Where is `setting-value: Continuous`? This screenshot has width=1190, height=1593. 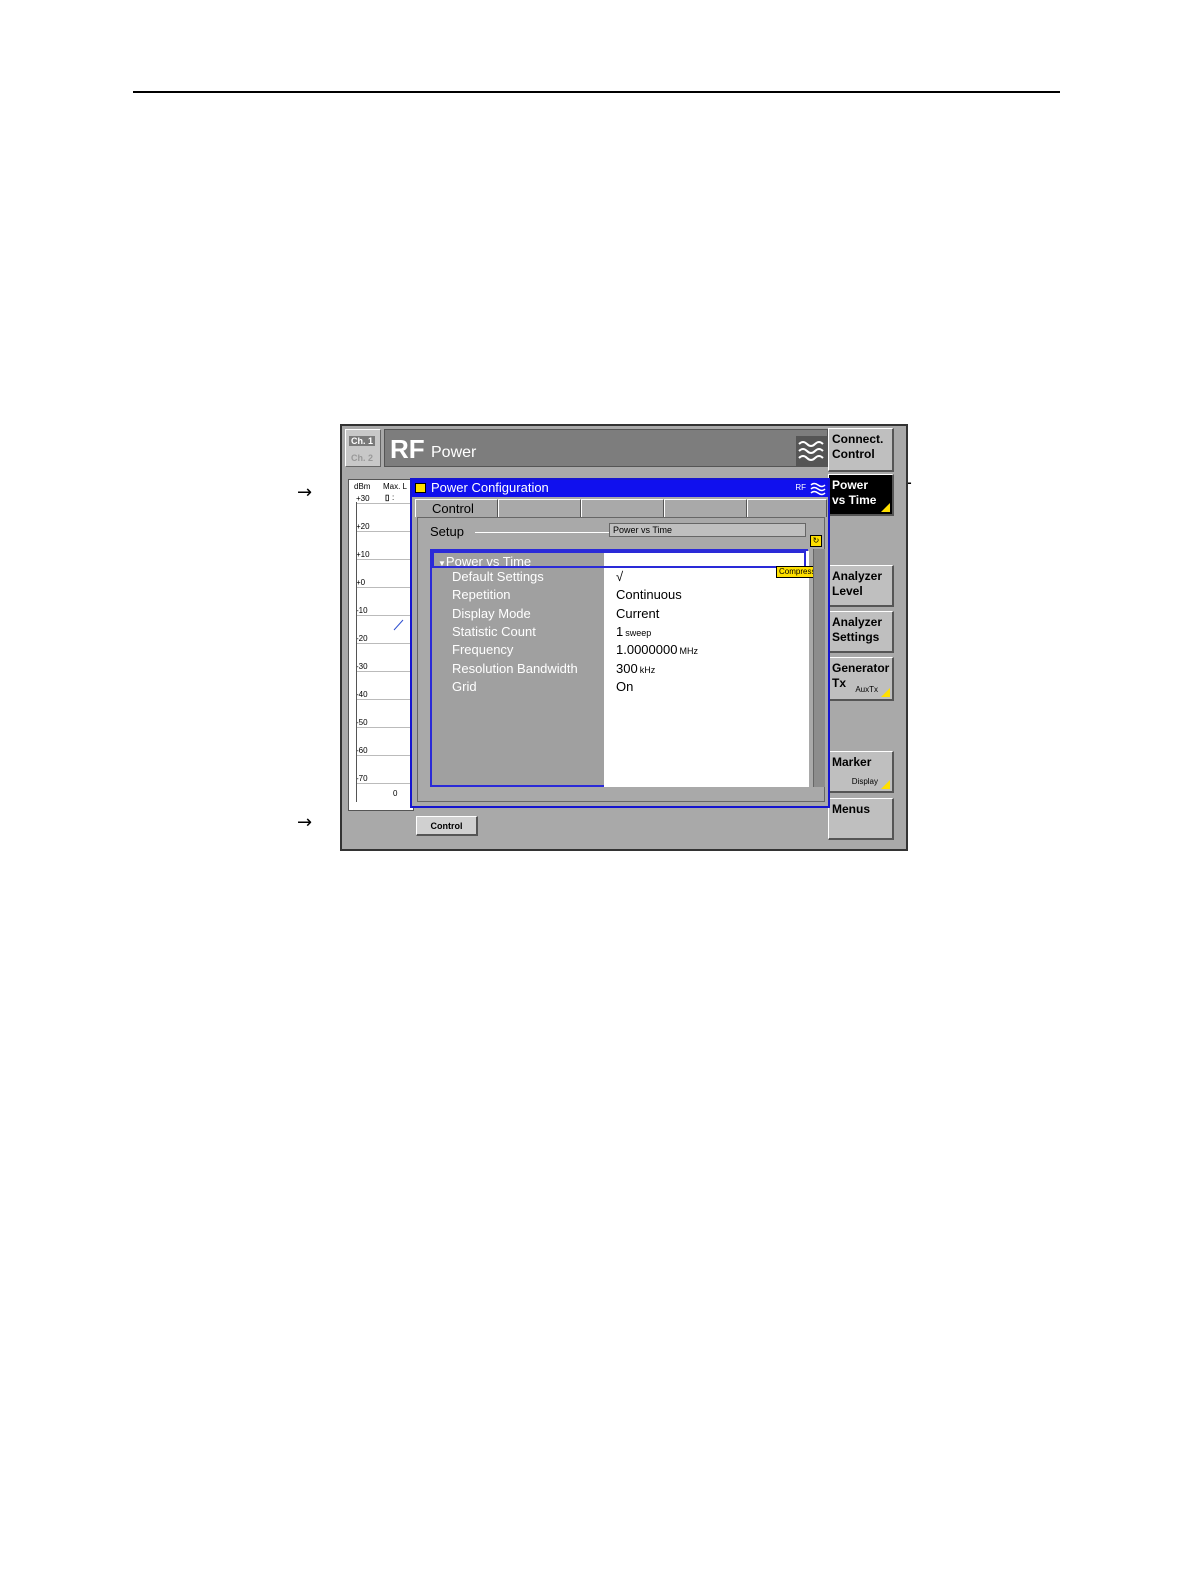 setting-value: Continuous is located at coordinates (649, 594).